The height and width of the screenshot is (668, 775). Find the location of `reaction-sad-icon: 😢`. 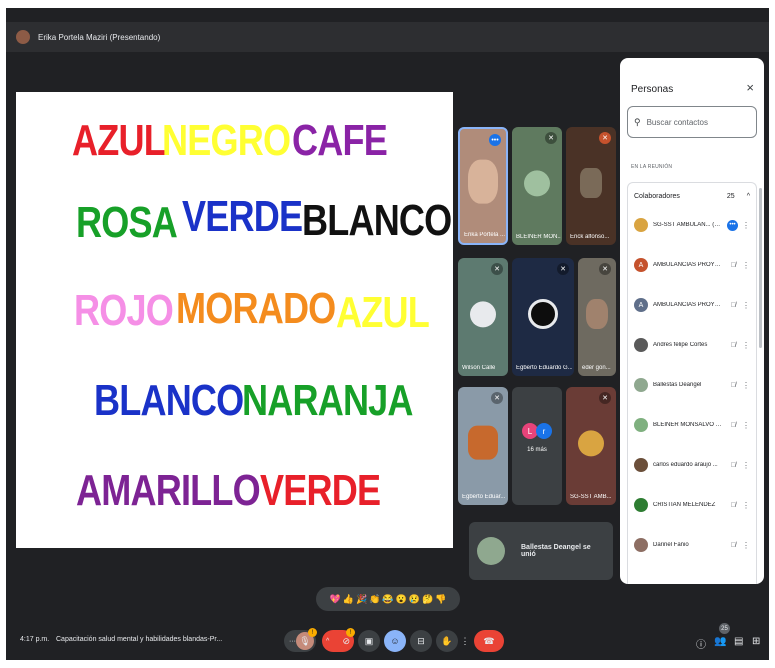

reaction-sad-icon: 😢 is located at coordinates (414, 599).